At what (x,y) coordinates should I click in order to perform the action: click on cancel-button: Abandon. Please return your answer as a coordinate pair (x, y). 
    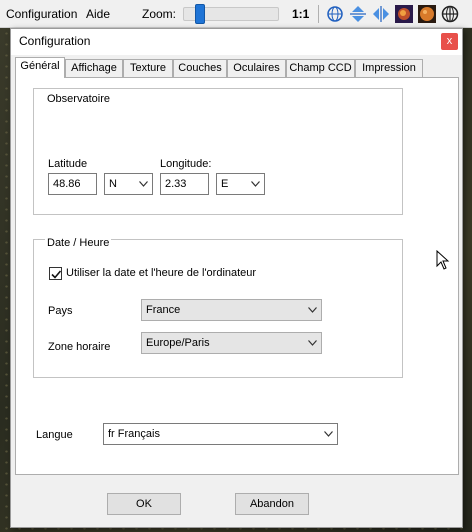
    Looking at the image, I should click on (272, 504).